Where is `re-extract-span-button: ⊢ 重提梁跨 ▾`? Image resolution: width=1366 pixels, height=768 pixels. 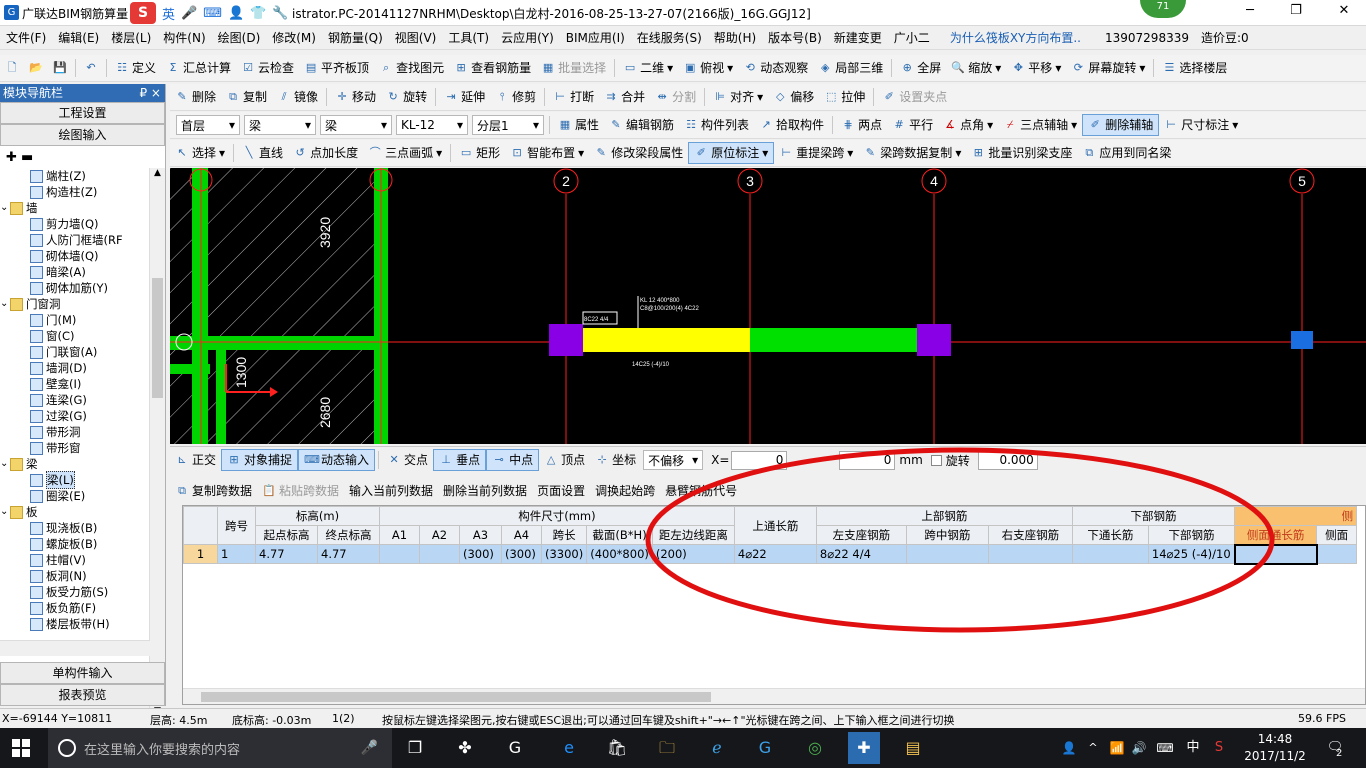 re-extract-span-button: ⊢ 重提梁跨 ▾ is located at coordinates (816, 153).